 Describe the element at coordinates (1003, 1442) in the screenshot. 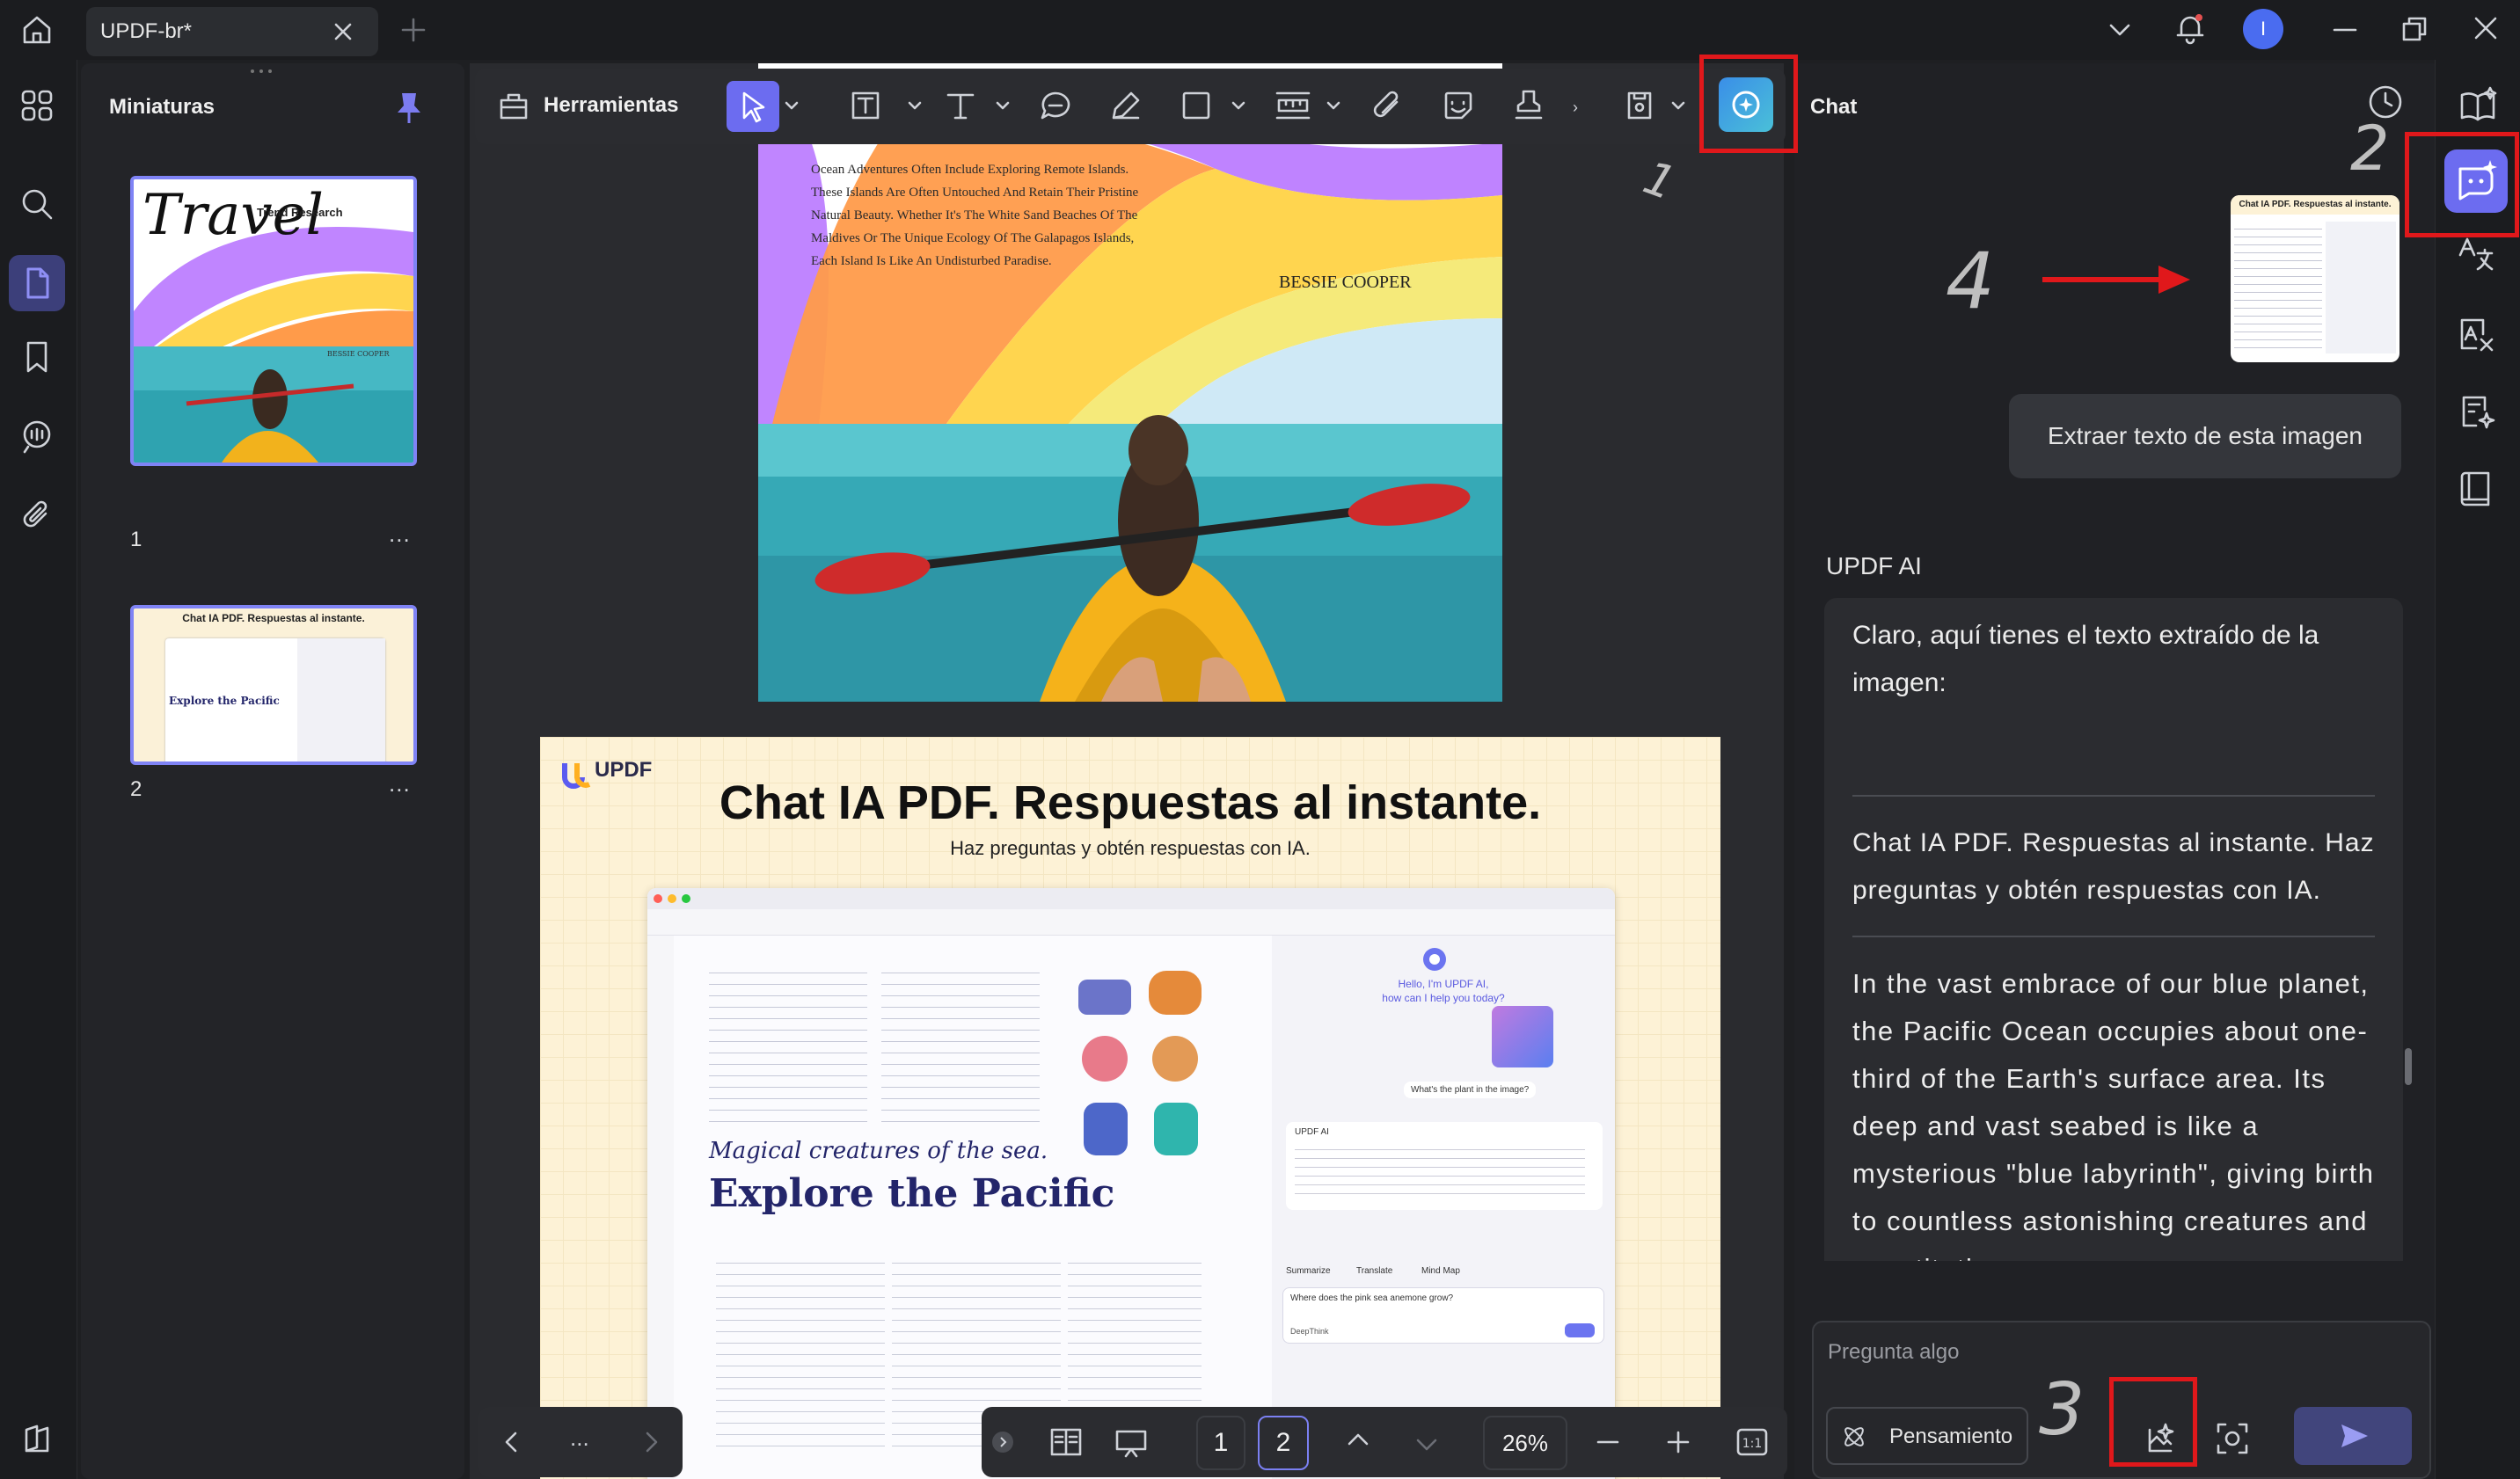

I see `collapse-bar-icon` at that location.